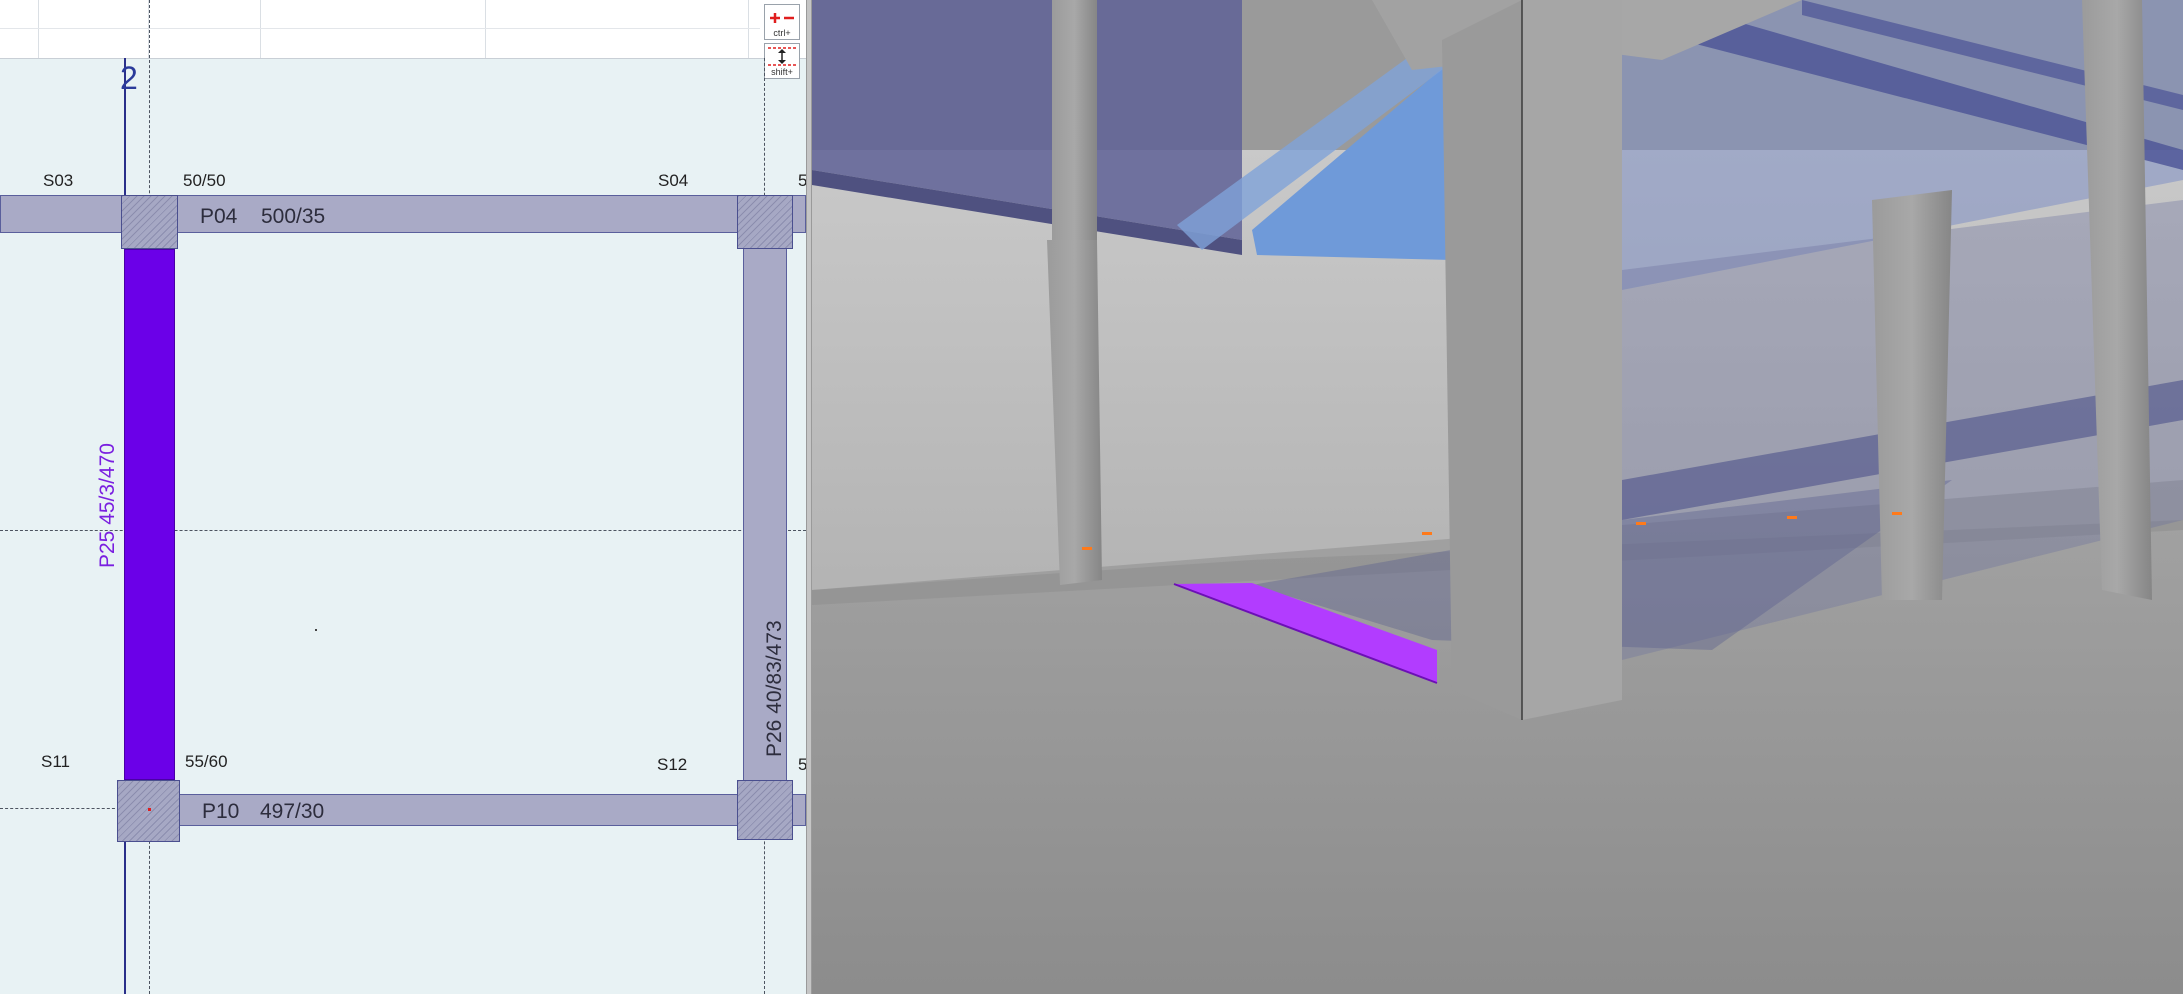 The width and height of the screenshot is (2183, 994). I want to click on column-bottom-left, so click(148, 811).